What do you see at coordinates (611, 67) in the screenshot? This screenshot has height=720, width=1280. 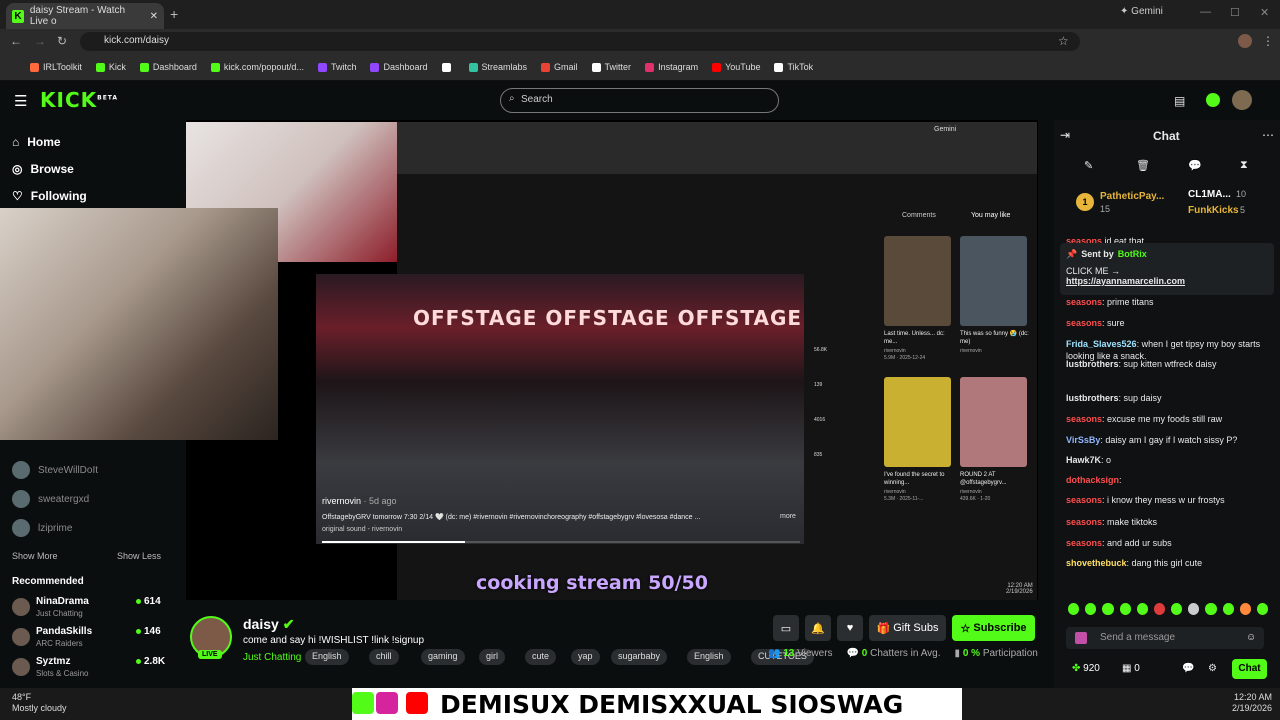 I see `bookmark-item: Twitter` at bounding box center [611, 67].